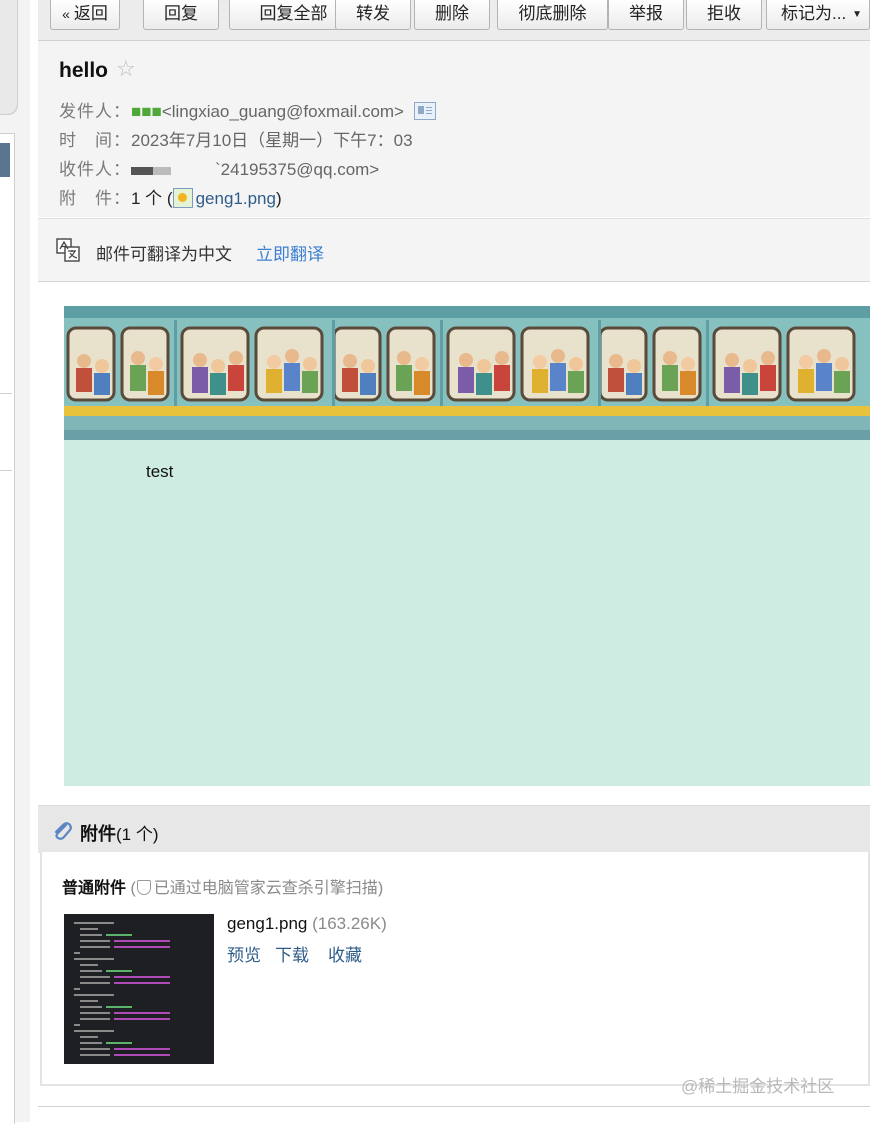 Image resolution: width=870 pixels, height=1124 pixels. What do you see at coordinates (297, 169) in the screenshot?
I see `recipient-address: `24195375@qq.com>` at bounding box center [297, 169].